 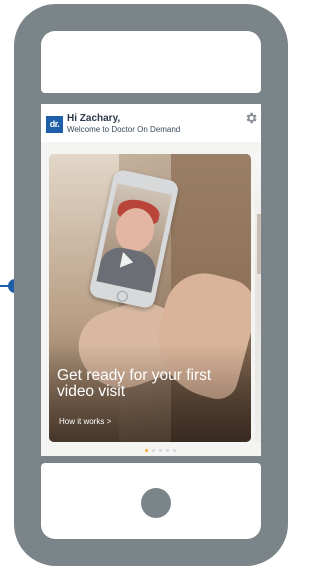 What do you see at coordinates (151, 62) in the screenshot?
I see `phone-top-bezel` at bounding box center [151, 62].